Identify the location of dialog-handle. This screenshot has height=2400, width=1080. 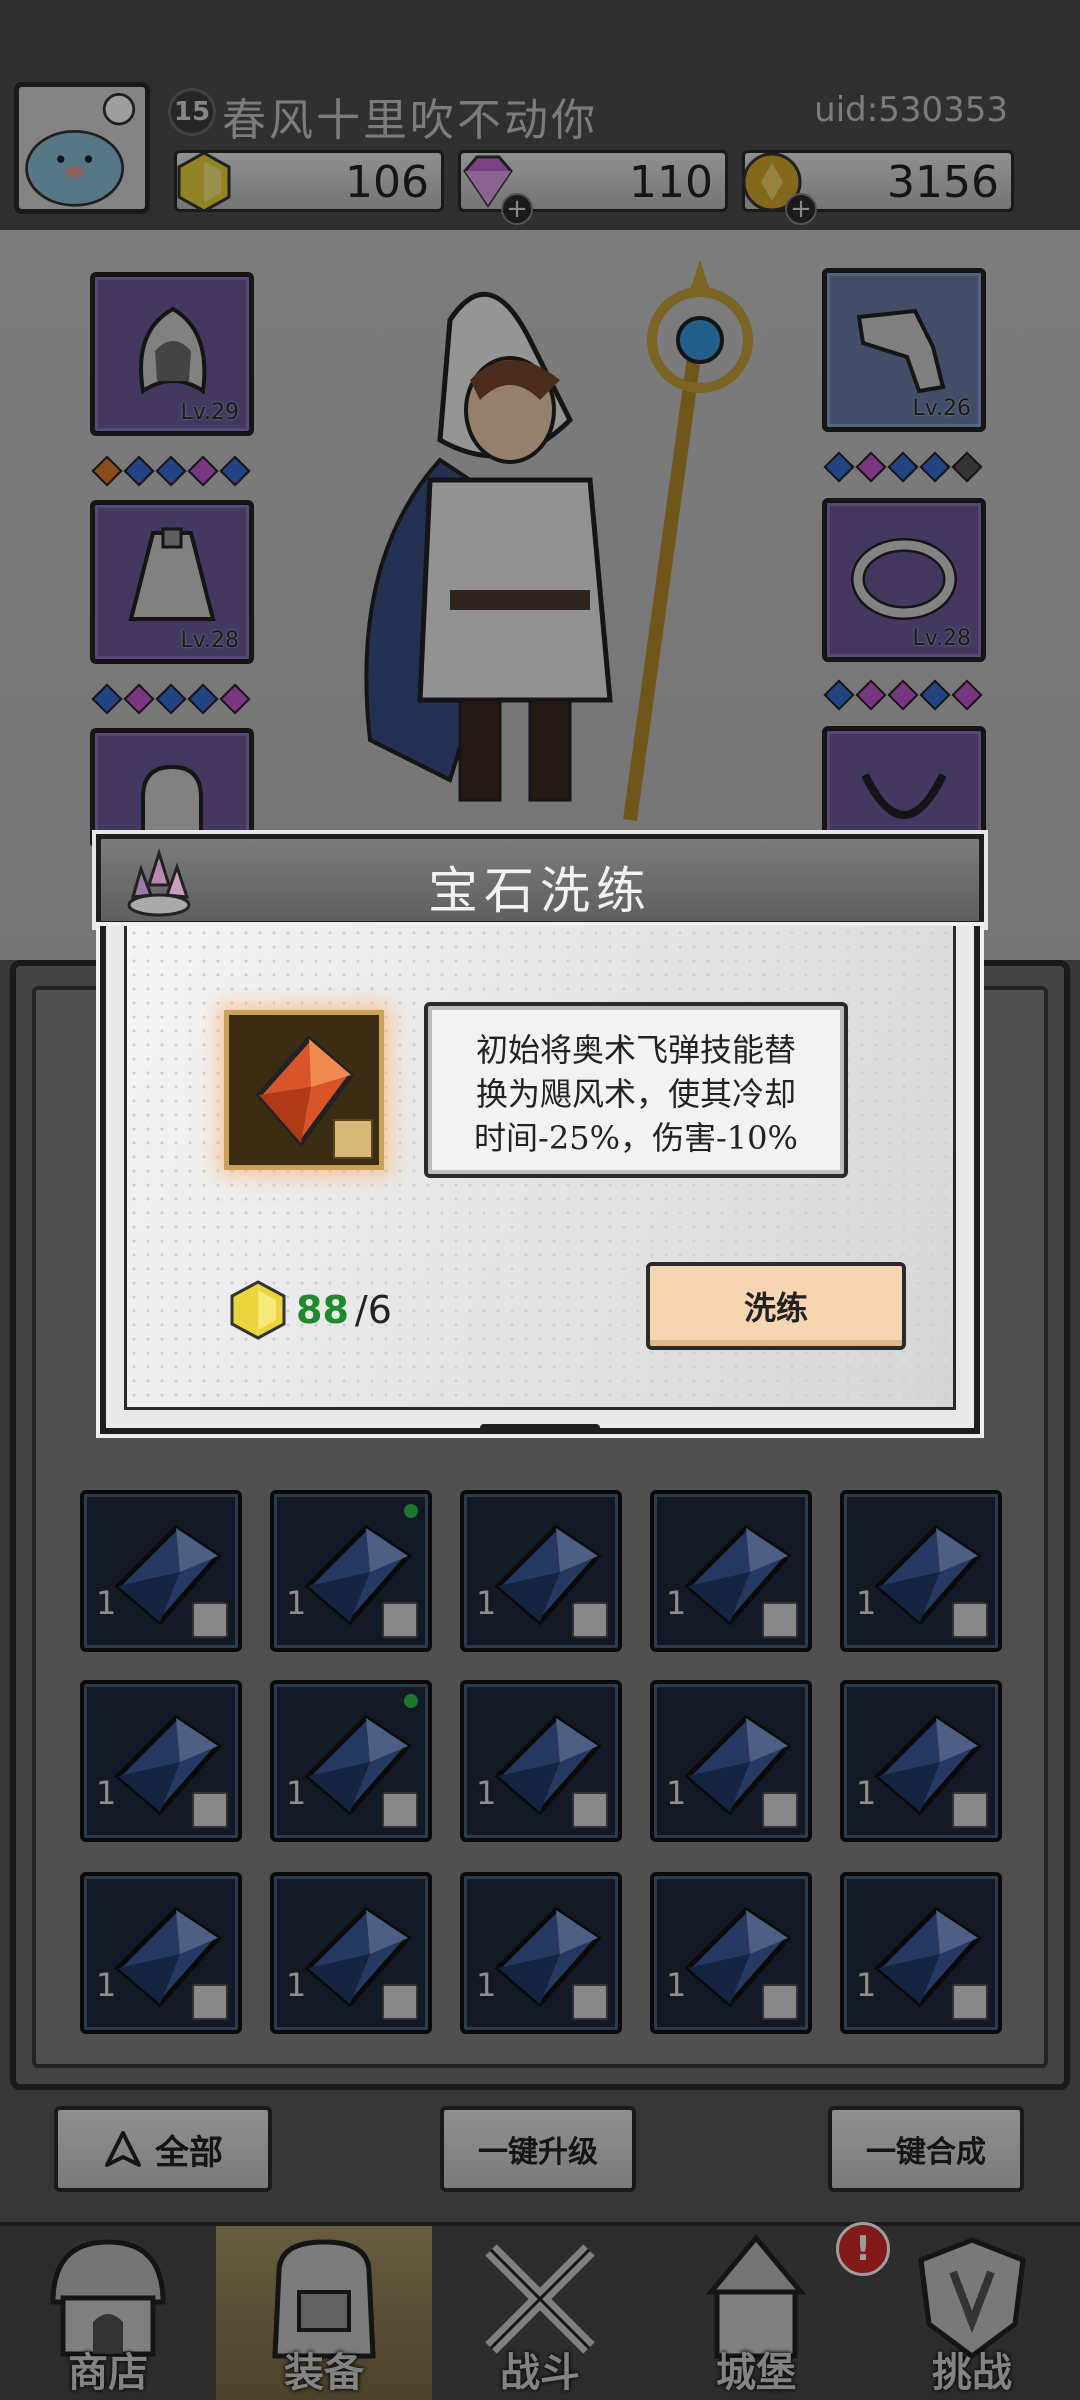
(540, 1429).